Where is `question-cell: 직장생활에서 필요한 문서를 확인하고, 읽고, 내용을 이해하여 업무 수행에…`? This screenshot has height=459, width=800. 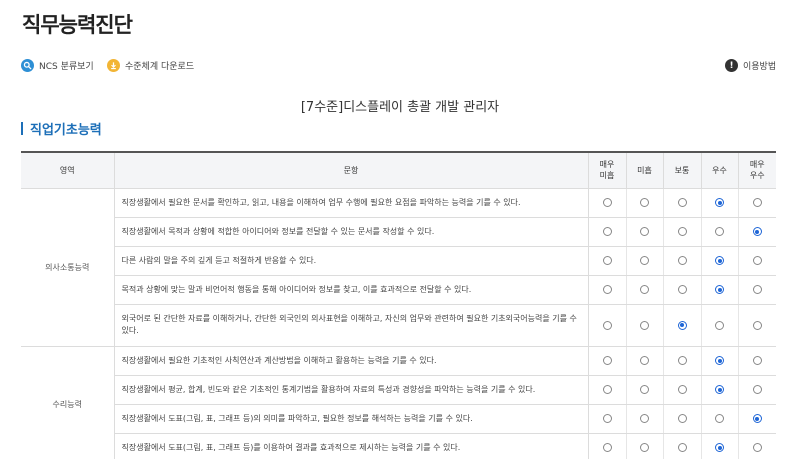 question-cell: 직장생활에서 필요한 문서를 확인하고, 읽고, 내용을 이해하여 업무 수행에… is located at coordinates (351, 203).